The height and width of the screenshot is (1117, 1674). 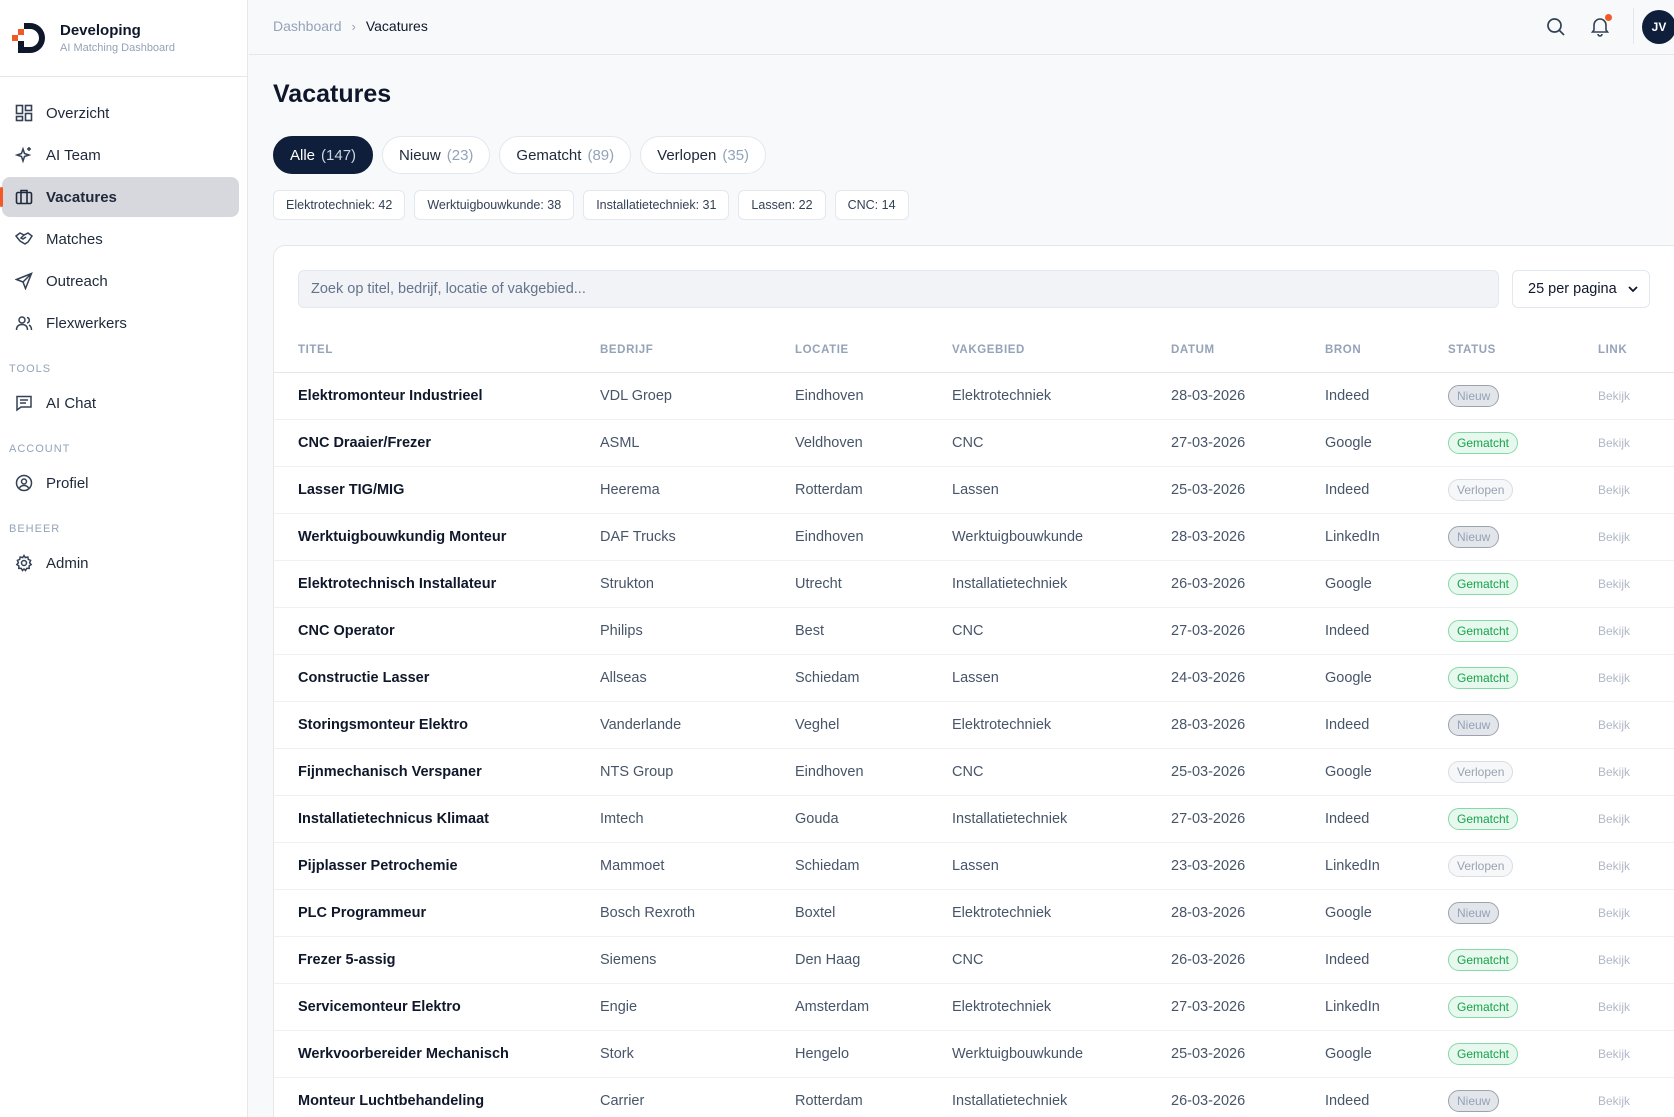 What do you see at coordinates (1248, 1054) in the screenshot?
I see `cell-datum: 25-03-2026` at bounding box center [1248, 1054].